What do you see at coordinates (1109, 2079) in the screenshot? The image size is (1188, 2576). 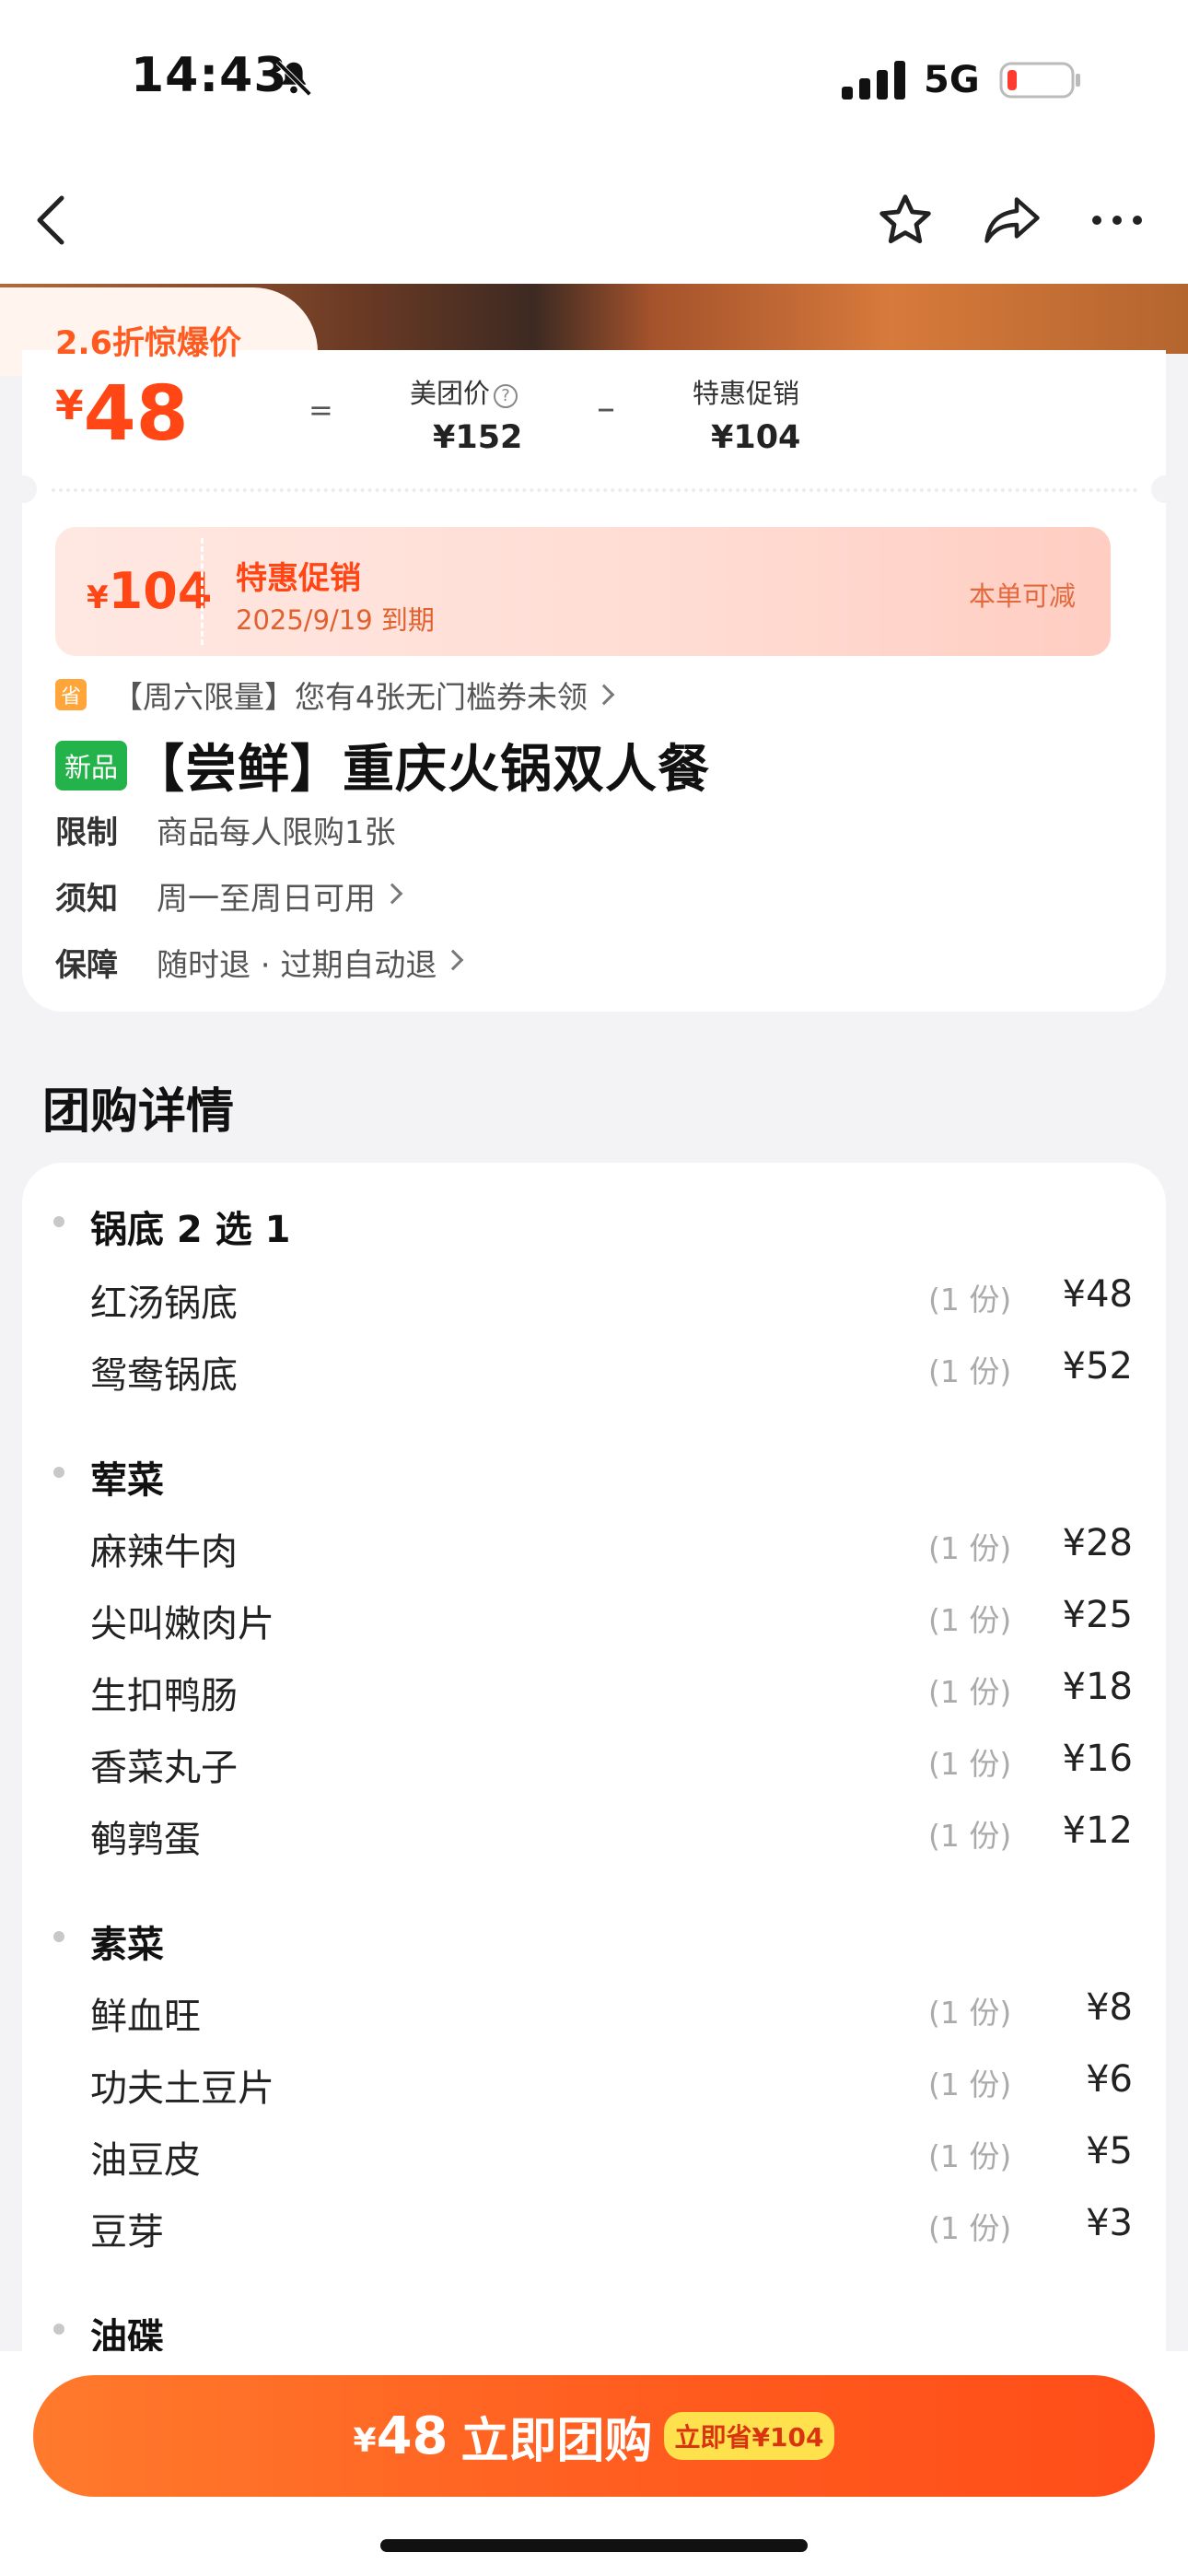 I see `item-price: ¥6` at bounding box center [1109, 2079].